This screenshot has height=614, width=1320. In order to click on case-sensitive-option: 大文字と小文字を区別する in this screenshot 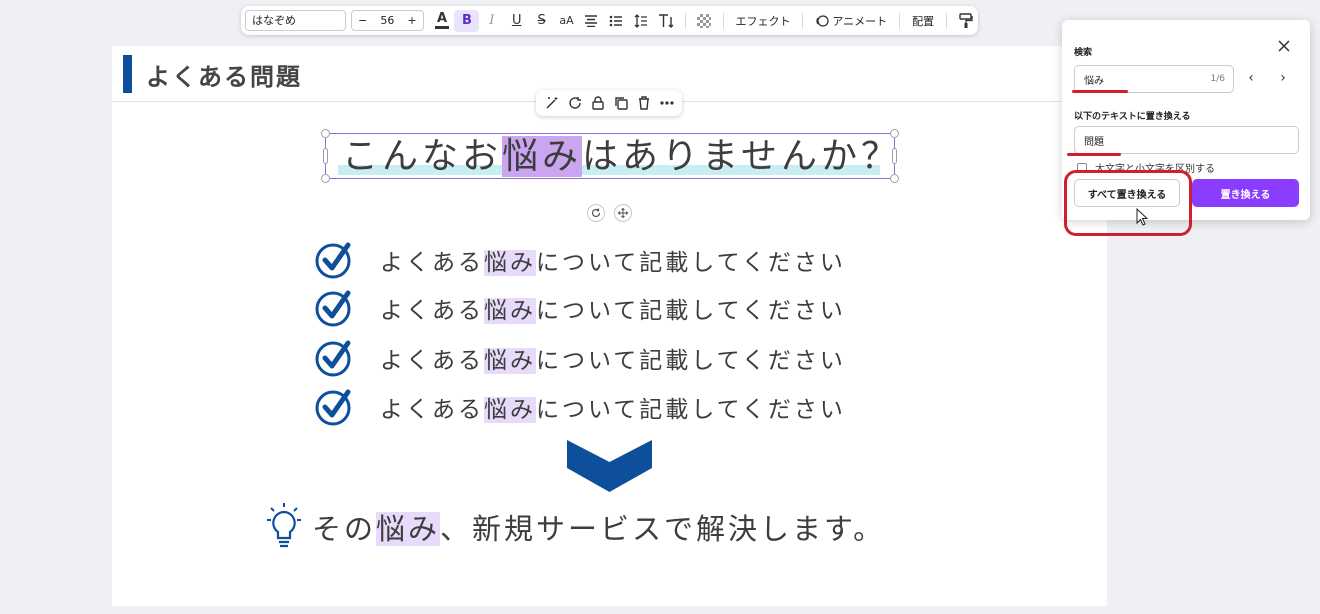, I will do `click(1146, 167)`.